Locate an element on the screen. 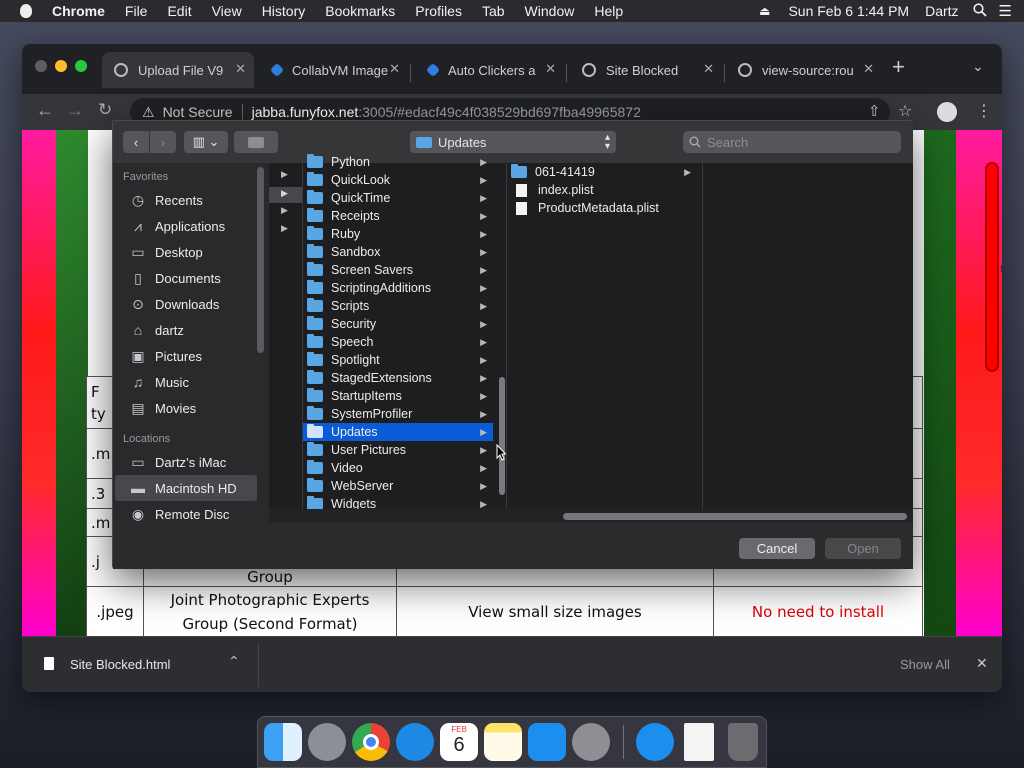 This screenshot has height=768, width=1024. profile-avatar-icon is located at coordinates (947, 112).